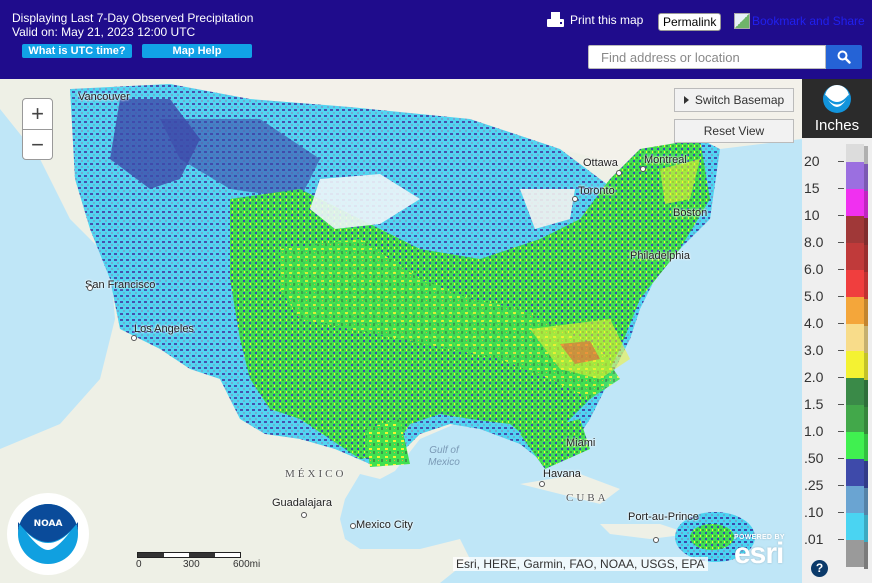 This screenshot has width=872, height=583. I want to click on printer-icon, so click(555, 20).